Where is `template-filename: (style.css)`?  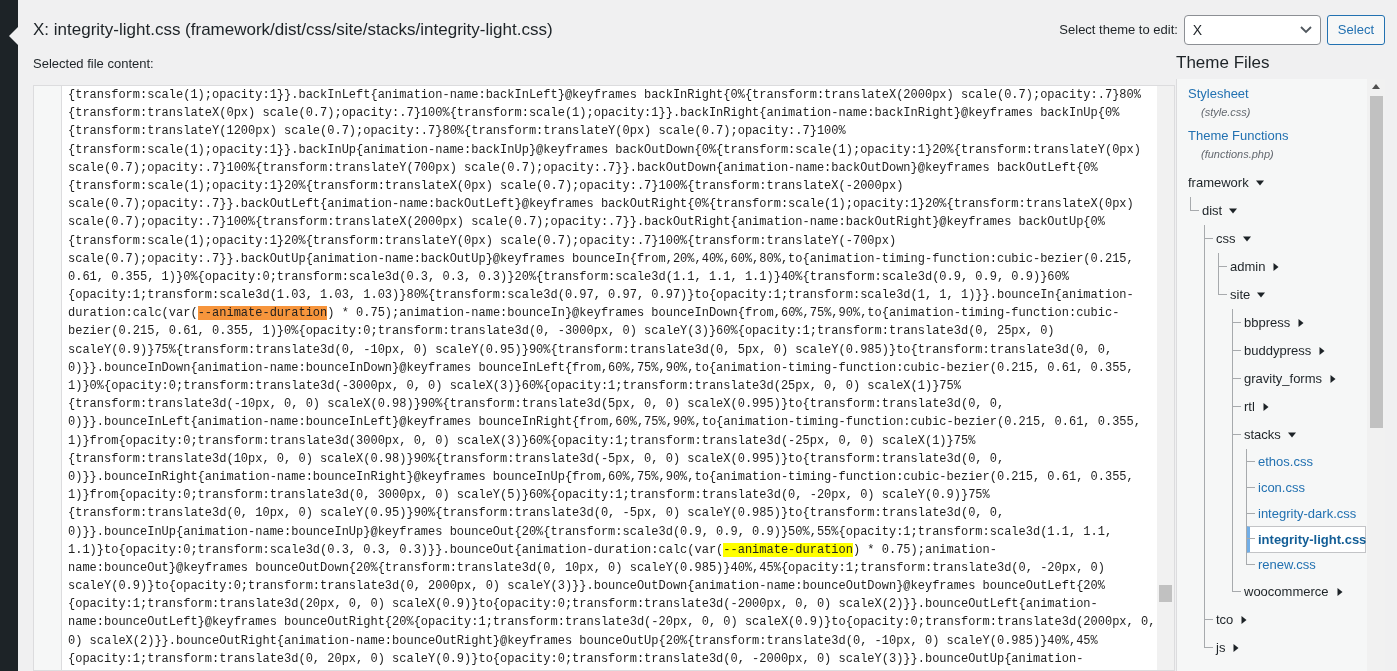
template-filename: (style.css) is located at coordinates (1225, 112).